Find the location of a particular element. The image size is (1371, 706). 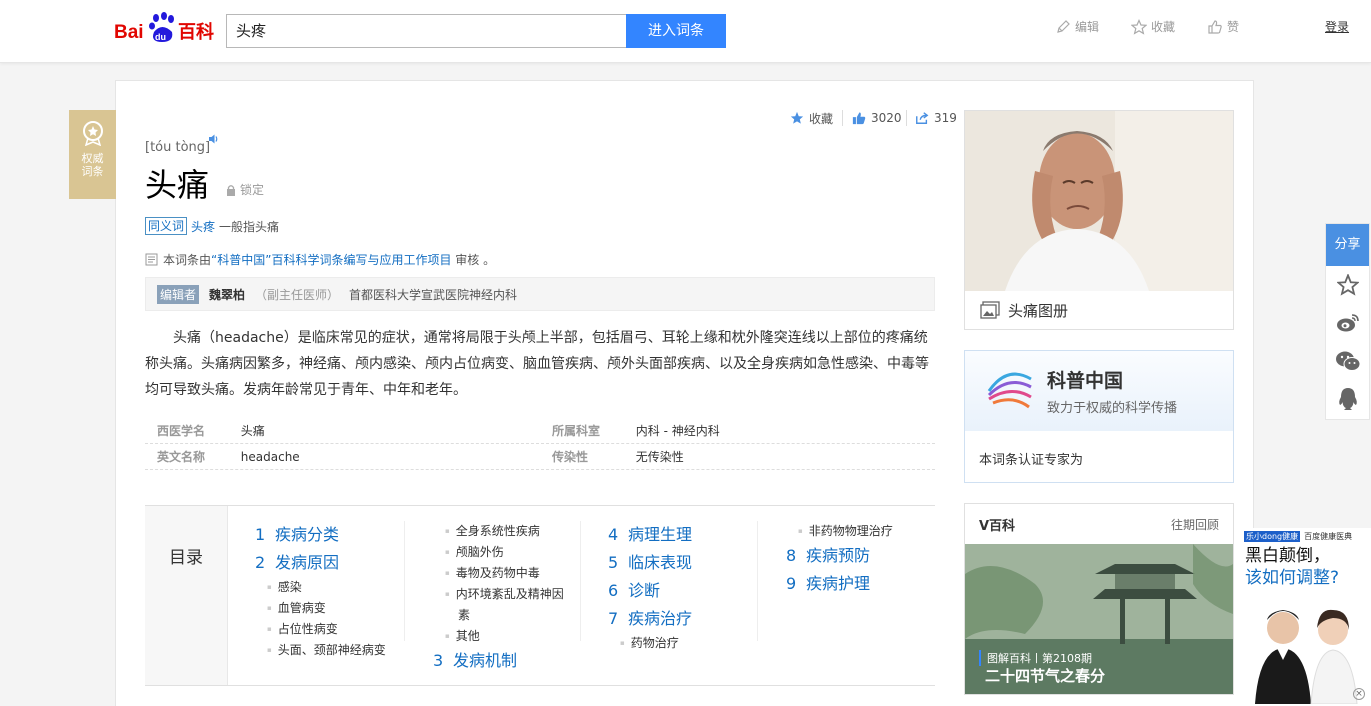

basic-info-row: 西医学名 头痛 所属科室 内科 - 神经内科 is located at coordinates (540, 431).